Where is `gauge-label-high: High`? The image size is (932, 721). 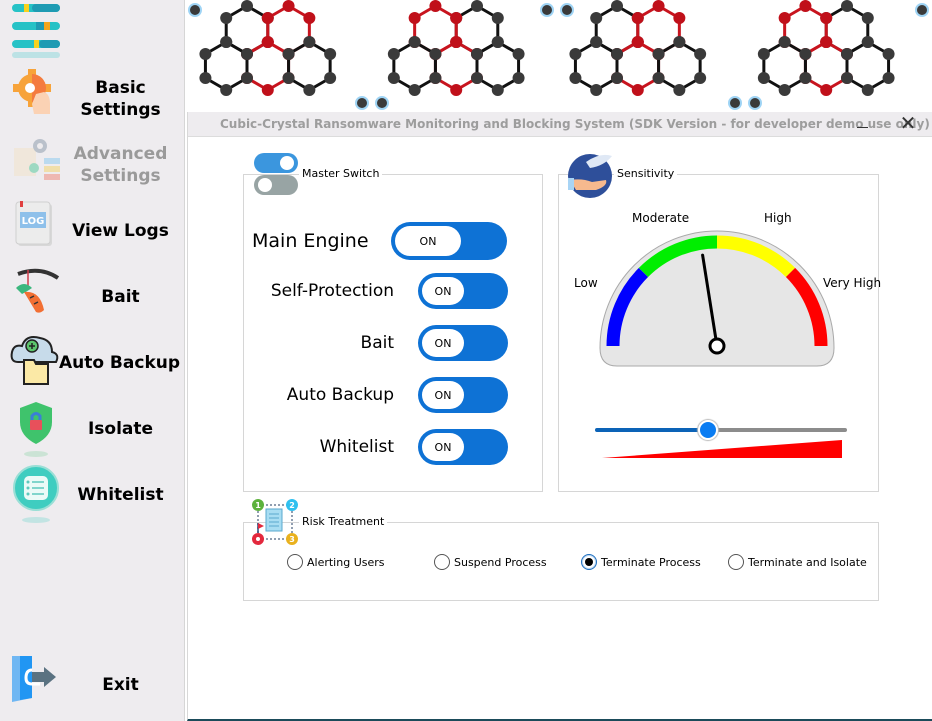
gauge-label-high: High is located at coordinates (778, 218).